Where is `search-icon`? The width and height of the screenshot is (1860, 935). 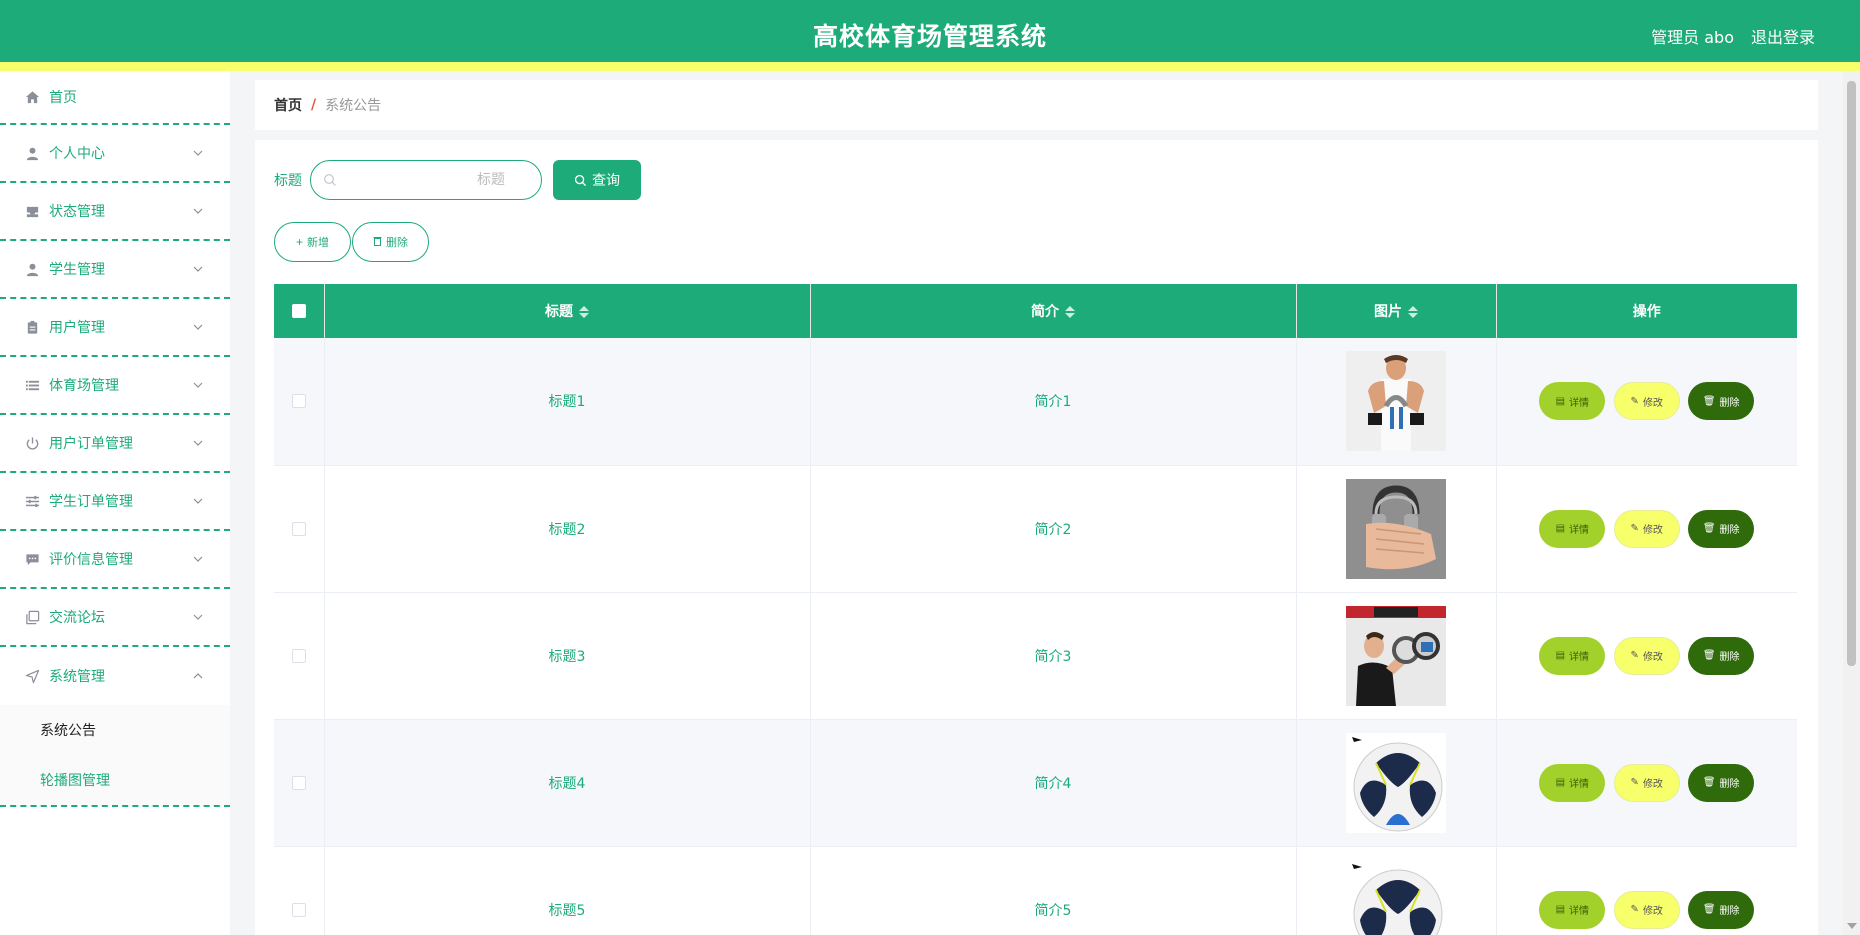
search-icon is located at coordinates (580, 180).